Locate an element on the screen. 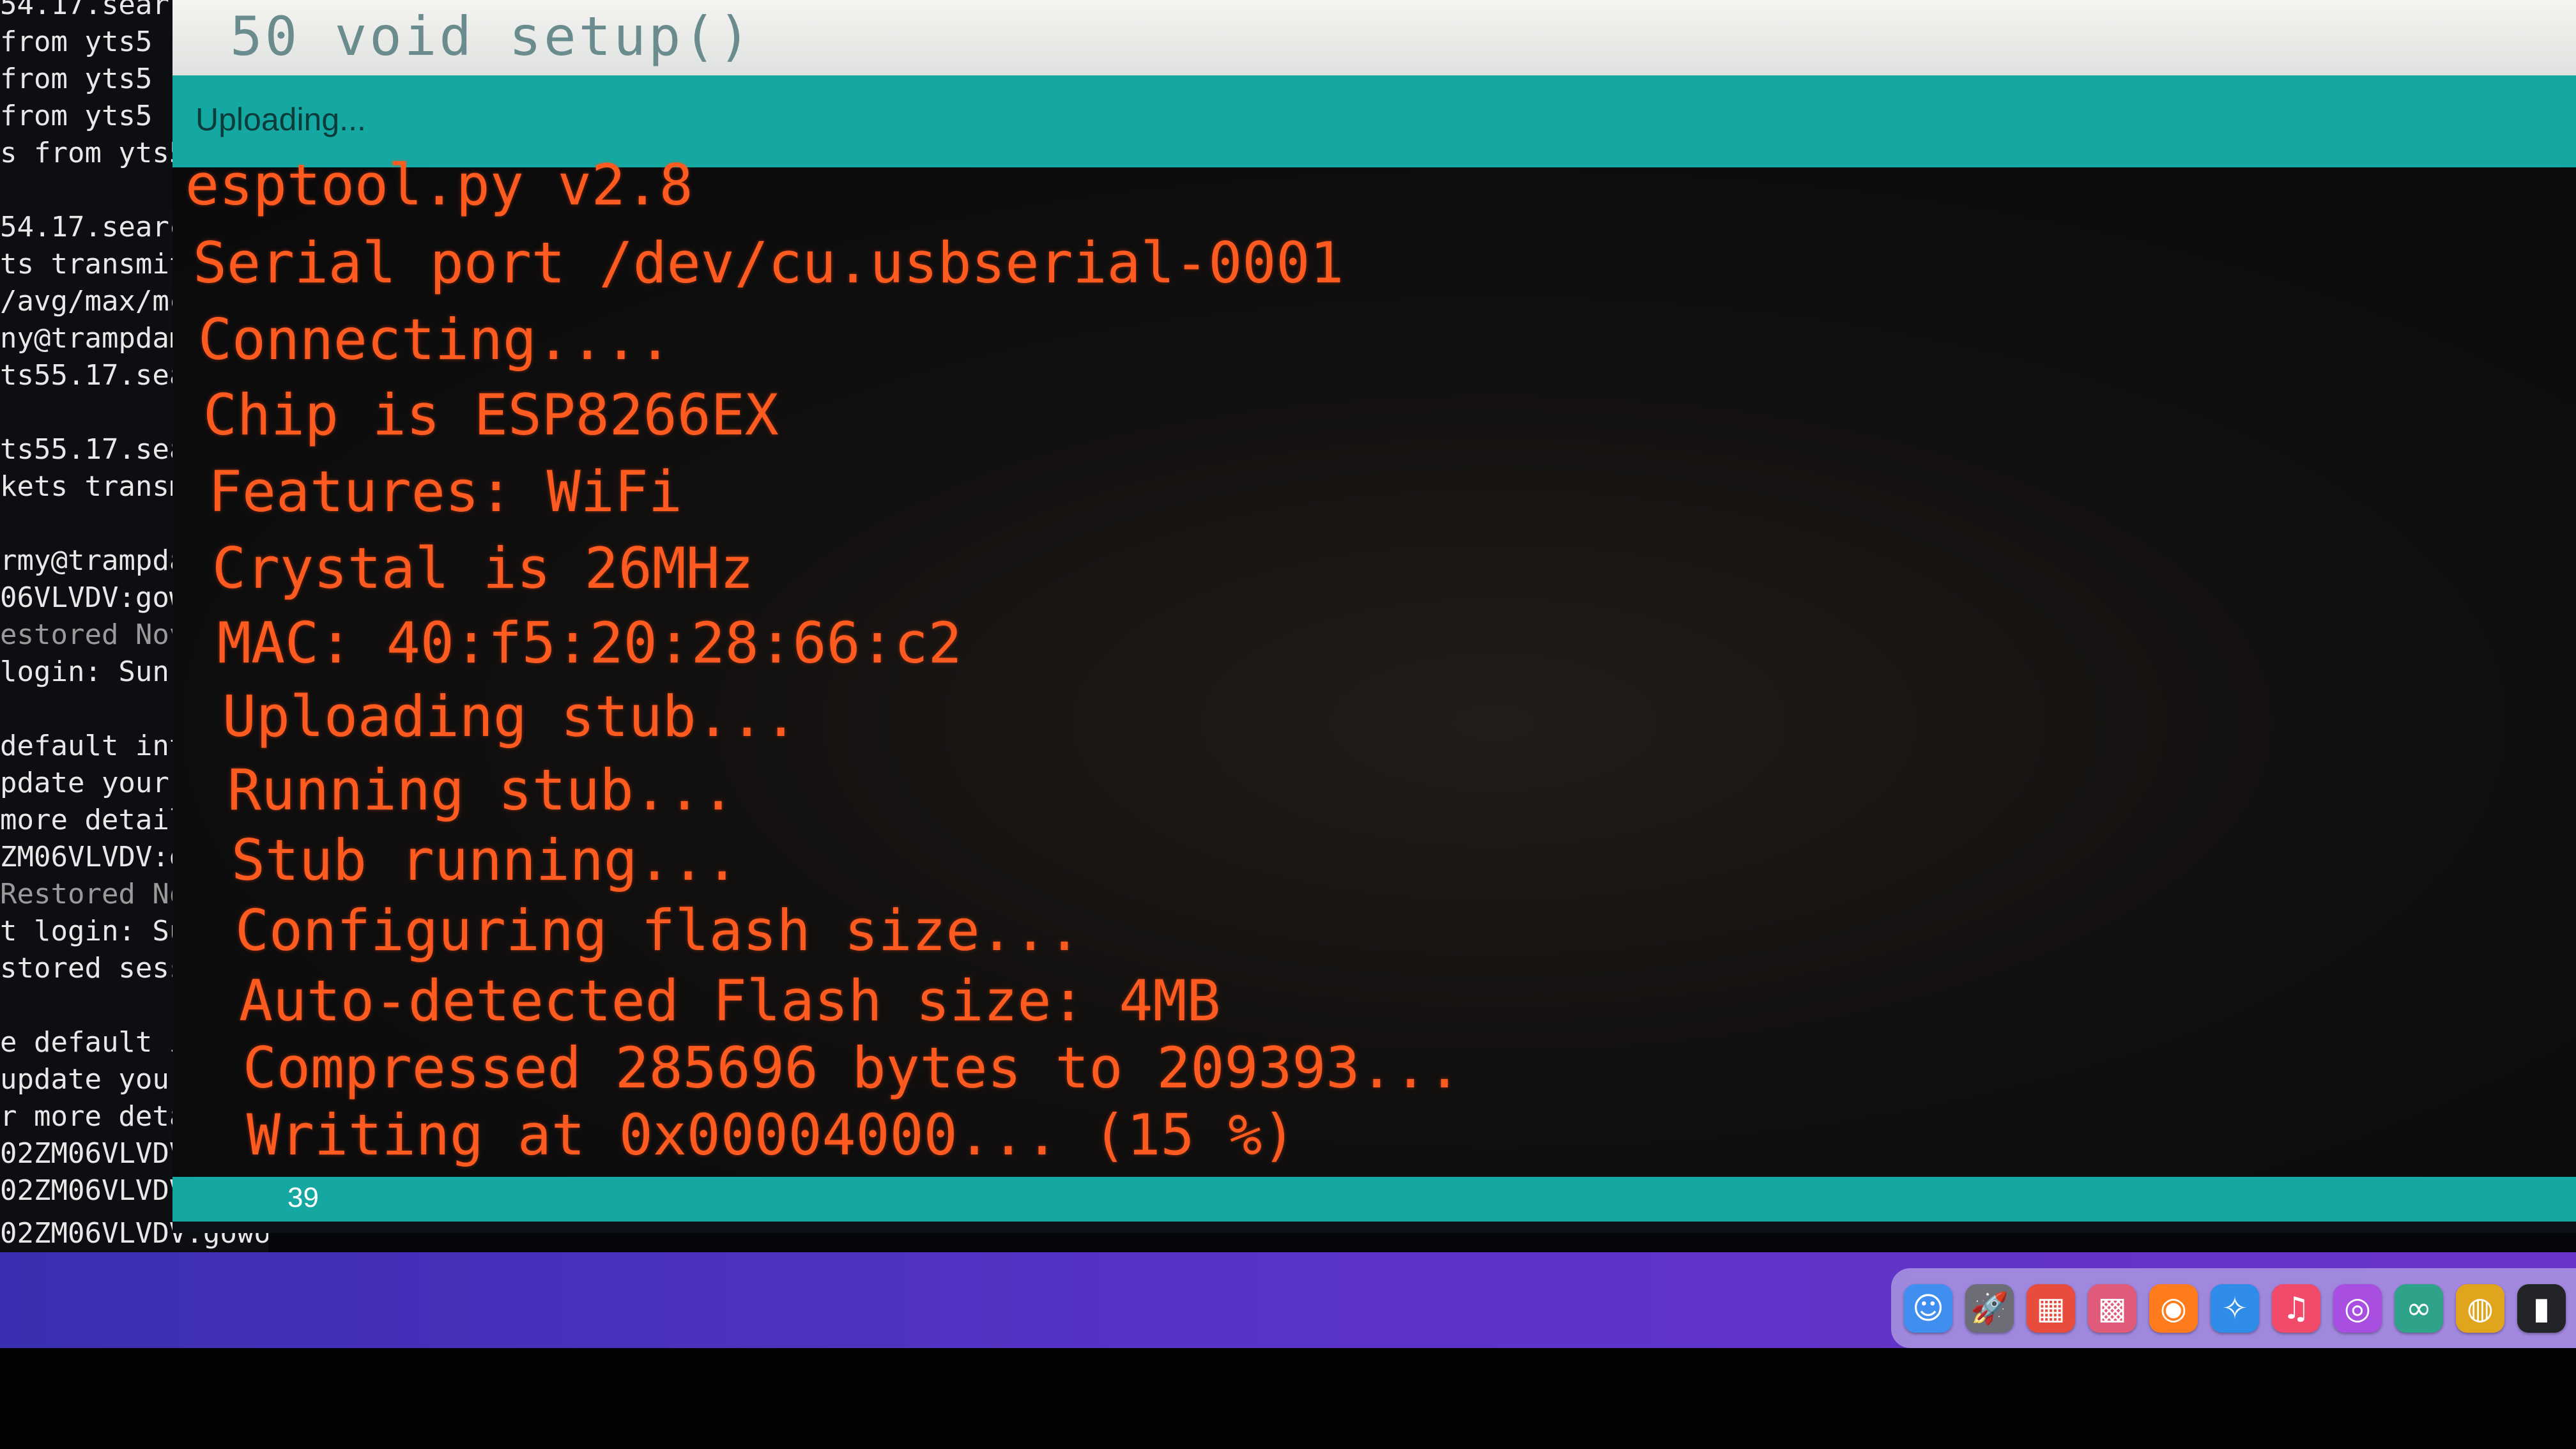  terminal-icon: ▮ is located at coordinates (2541, 1308).